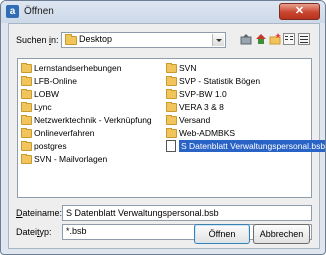 The width and height of the screenshot is (326, 255). I want to click on cancel-button: Abbrechen, so click(281, 234).